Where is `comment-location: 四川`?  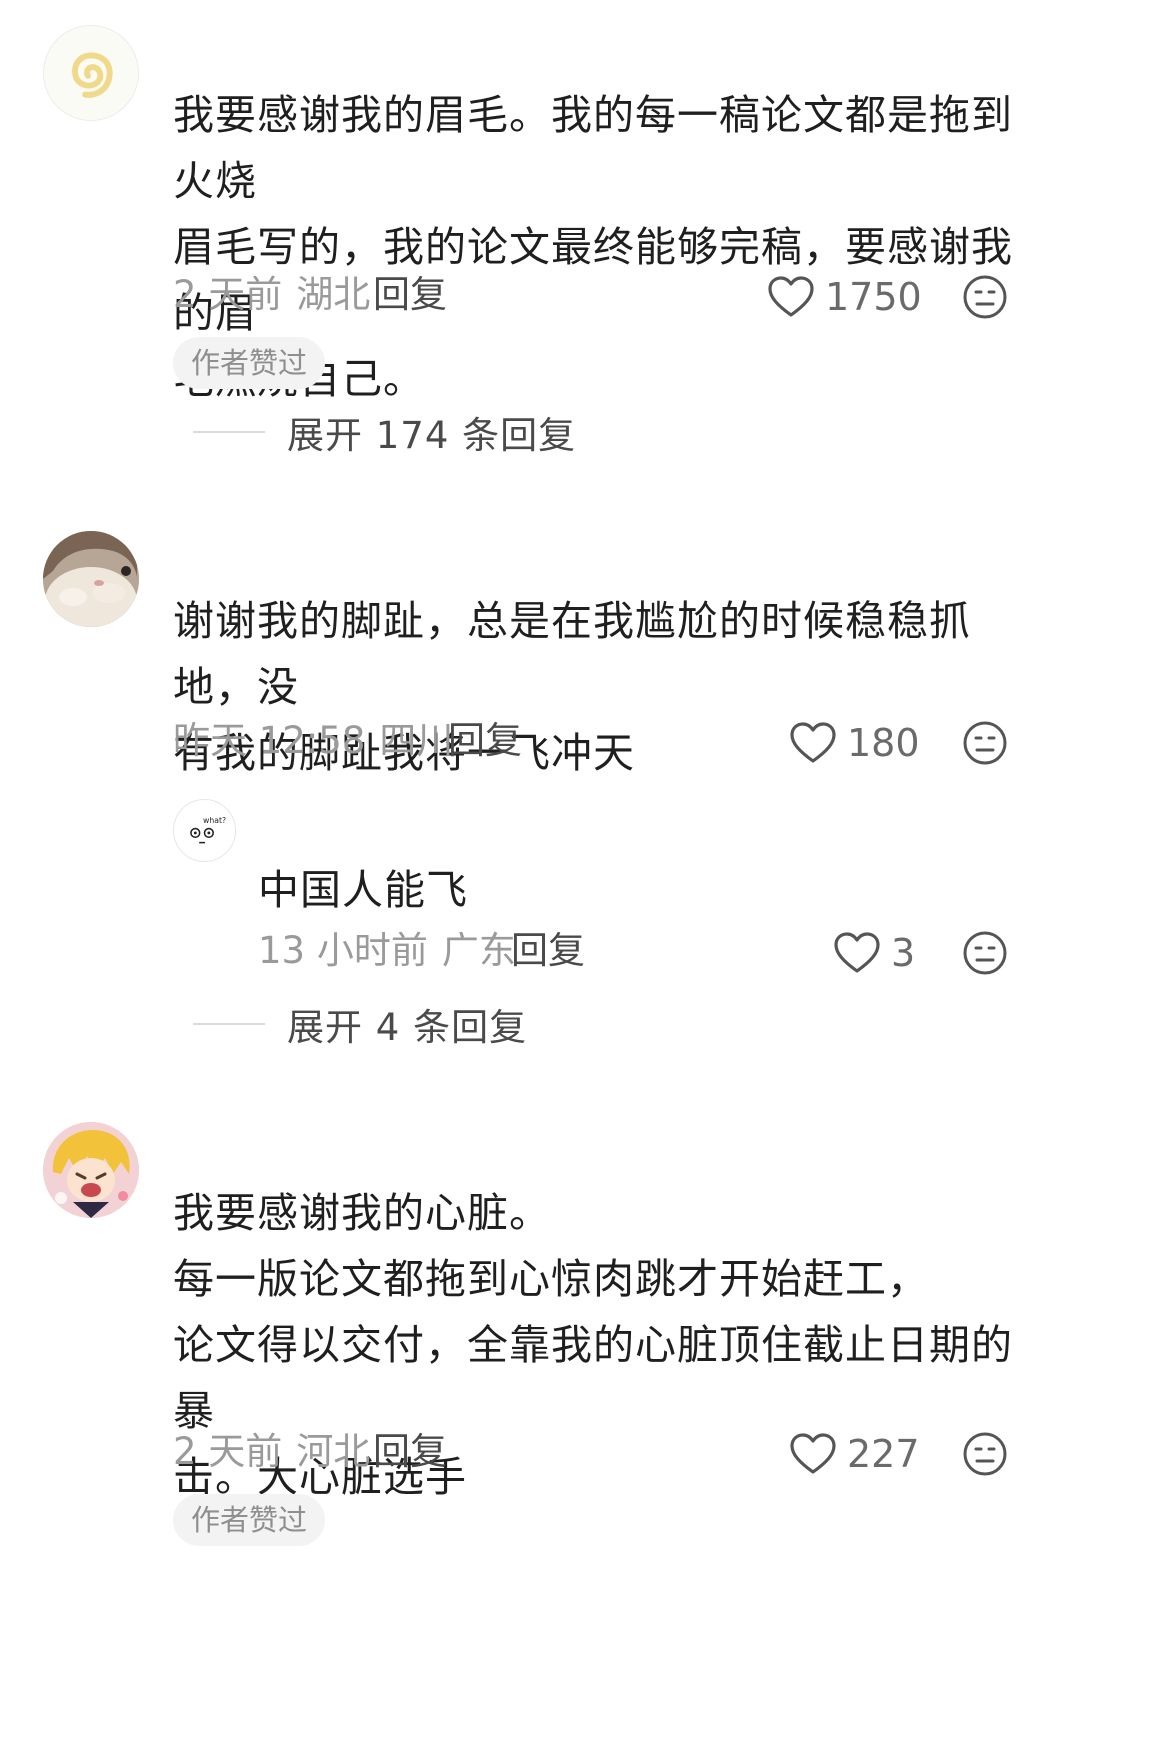 comment-location: 四川 is located at coordinates (416, 740).